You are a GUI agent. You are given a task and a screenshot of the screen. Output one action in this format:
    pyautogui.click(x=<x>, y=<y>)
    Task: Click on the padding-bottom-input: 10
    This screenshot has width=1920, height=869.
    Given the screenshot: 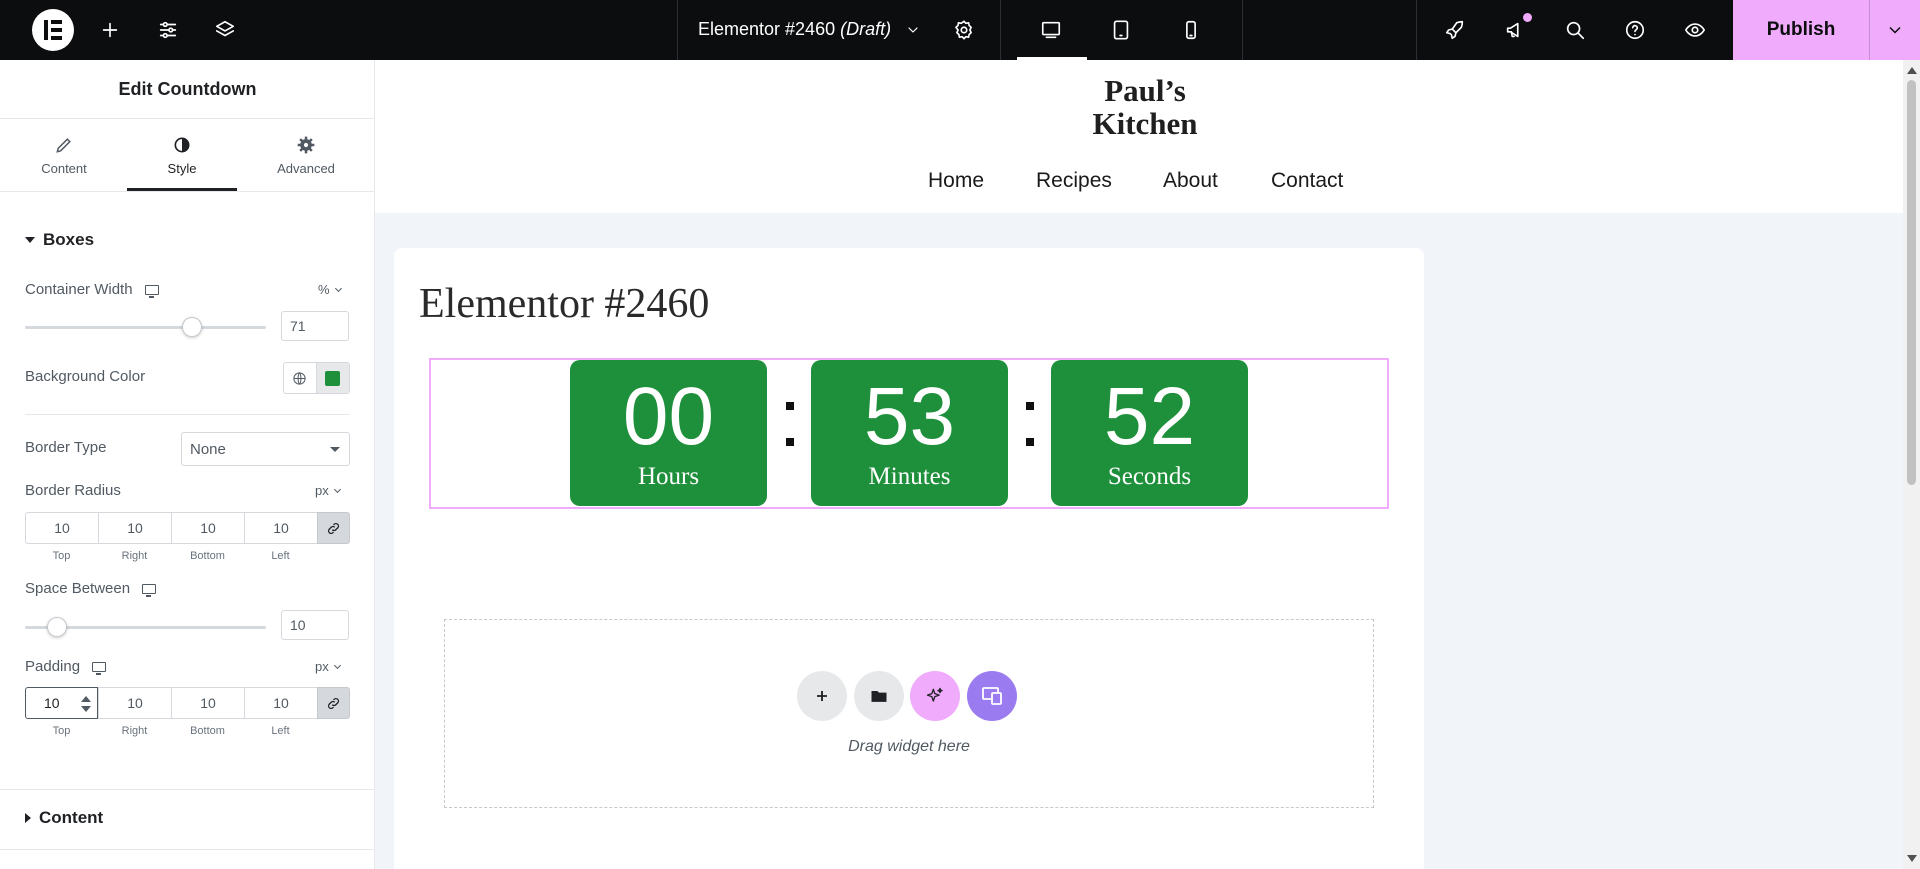 What is the action you would take?
    pyautogui.click(x=207, y=703)
    